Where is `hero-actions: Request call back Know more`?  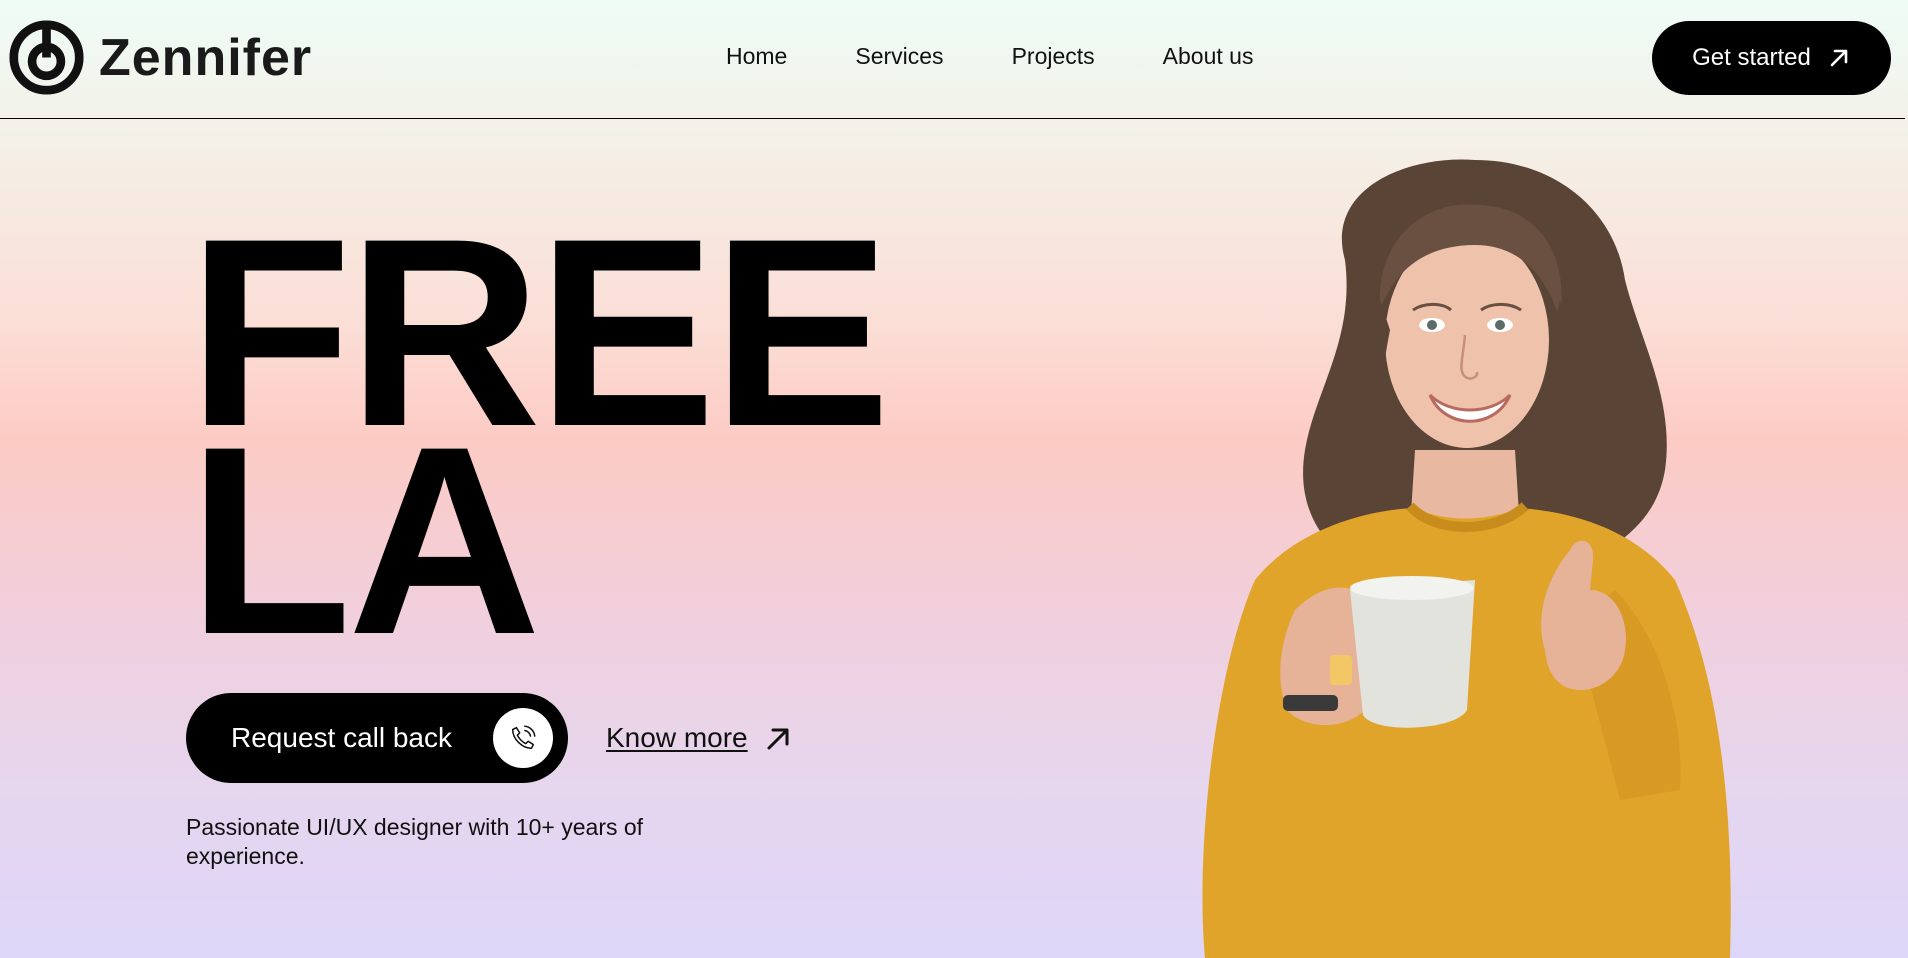
hero-actions: Request call back Know more is located at coordinates (489, 738).